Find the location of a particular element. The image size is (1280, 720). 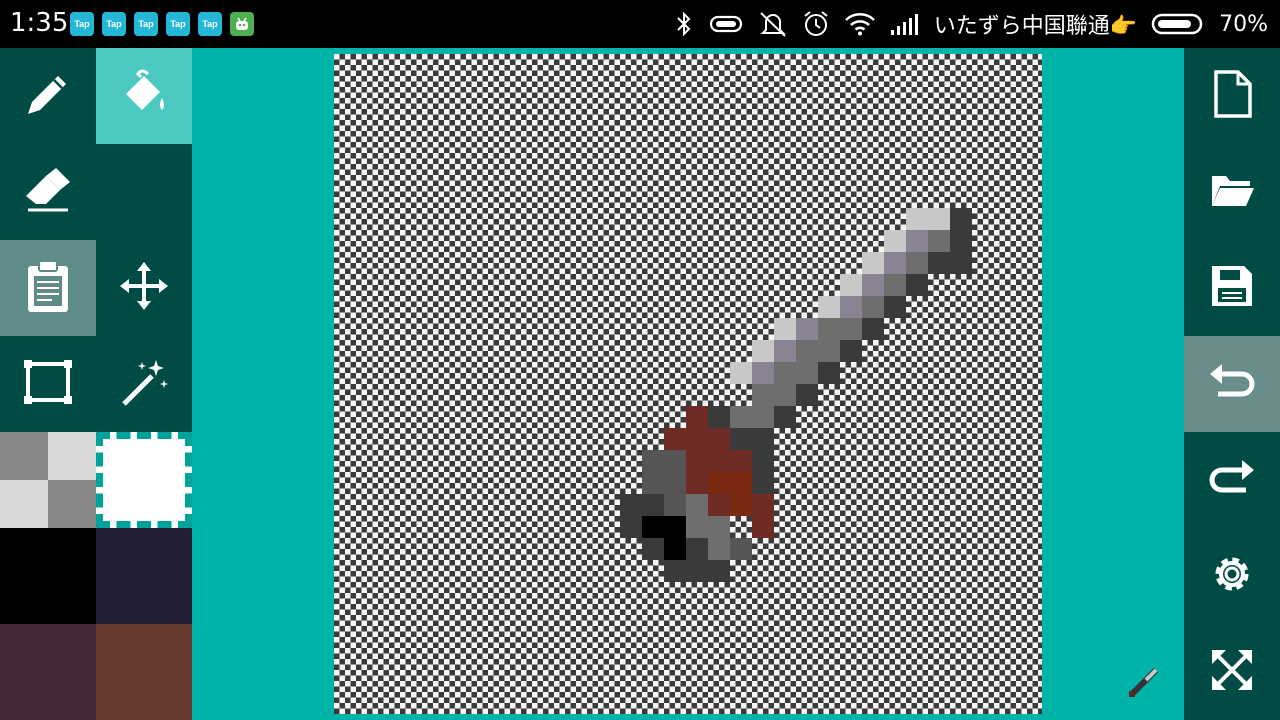

white-color-swatch-selected is located at coordinates (144, 480).